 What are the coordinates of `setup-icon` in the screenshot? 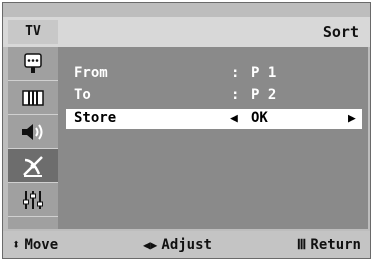 It's located at (33, 199).